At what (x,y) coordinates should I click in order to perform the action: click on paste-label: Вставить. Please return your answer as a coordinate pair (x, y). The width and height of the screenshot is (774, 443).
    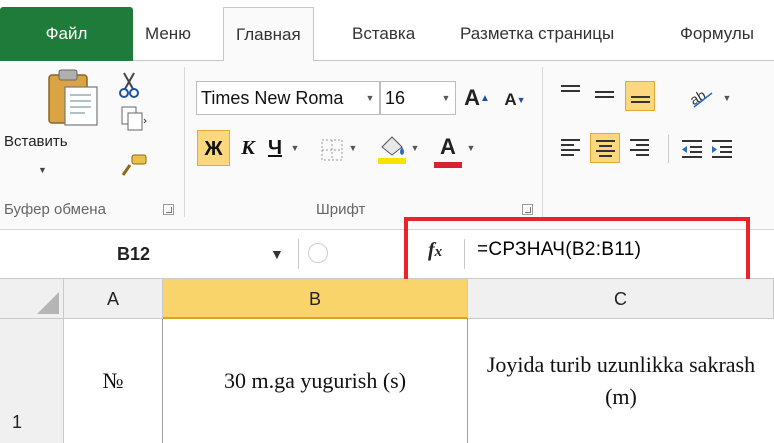
    Looking at the image, I should click on (36, 141).